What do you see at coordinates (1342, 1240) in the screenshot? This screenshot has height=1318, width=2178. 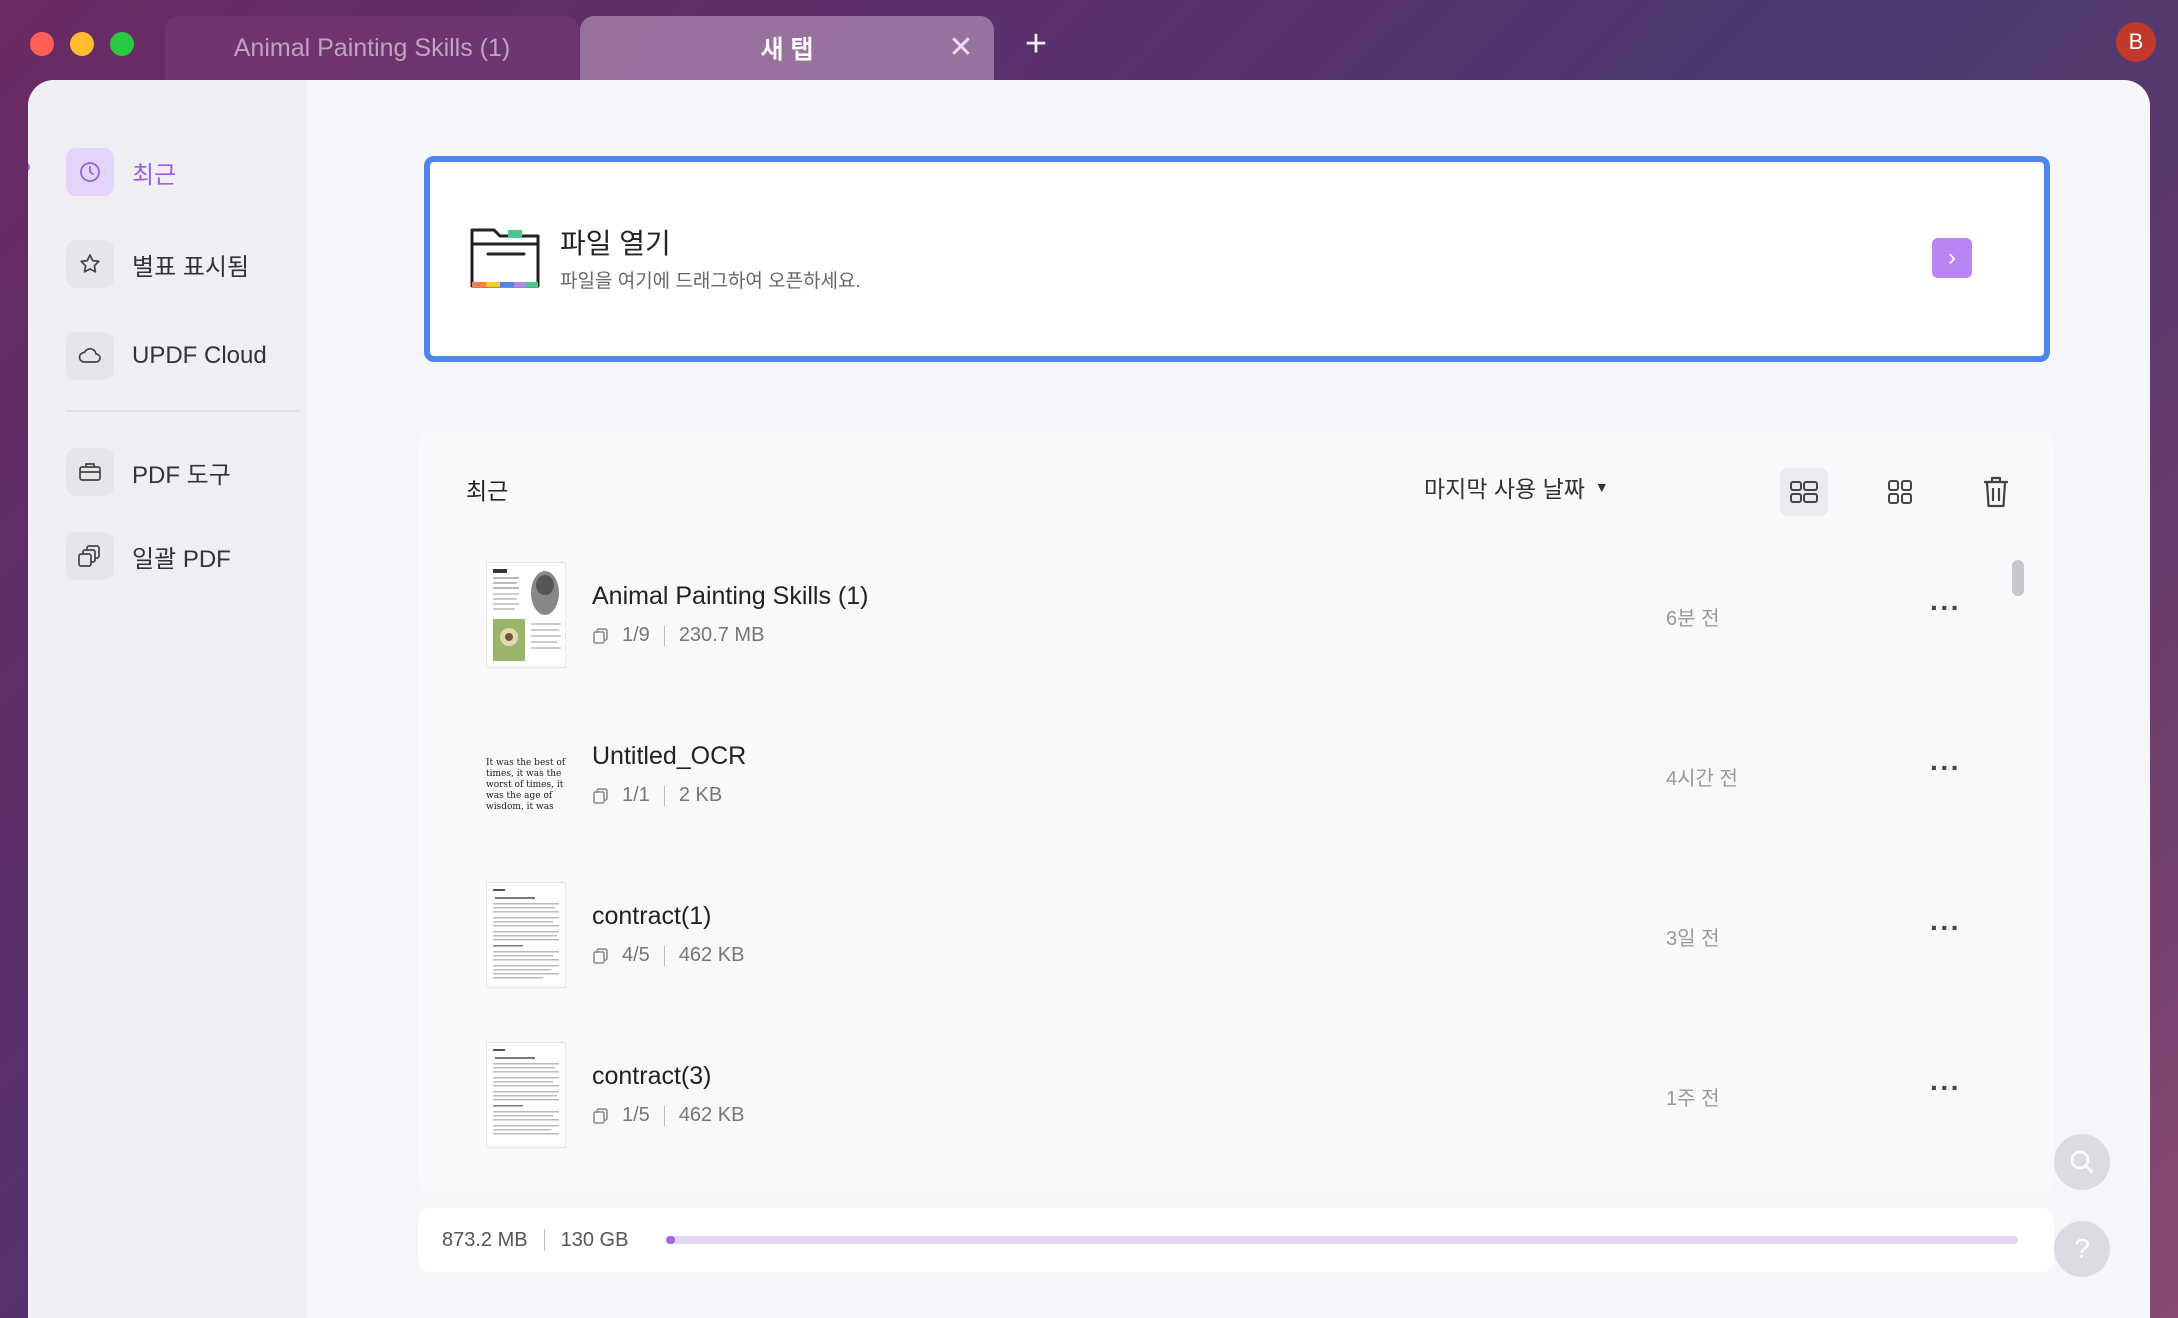 I see `storage-progress` at bounding box center [1342, 1240].